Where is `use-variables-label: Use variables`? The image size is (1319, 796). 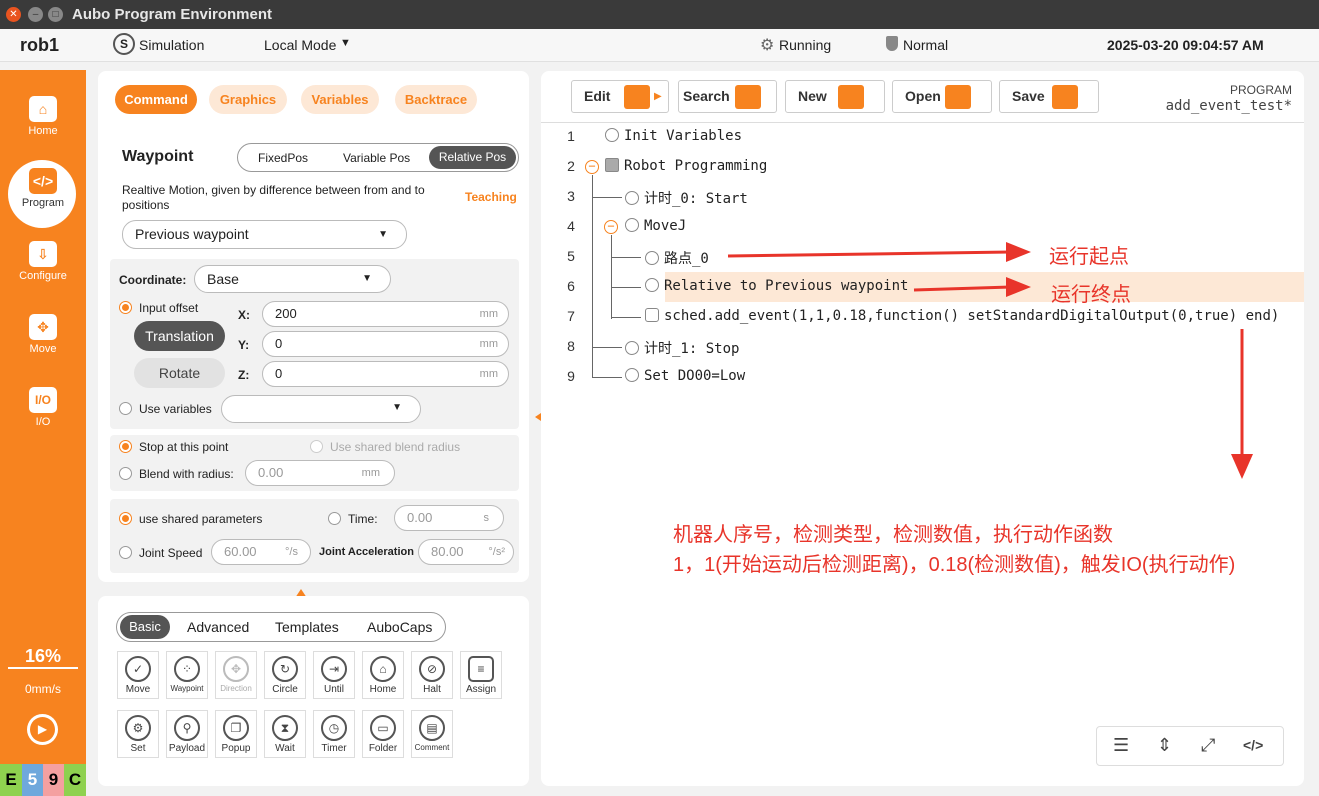 use-variables-label: Use variables is located at coordinates (175, 409).